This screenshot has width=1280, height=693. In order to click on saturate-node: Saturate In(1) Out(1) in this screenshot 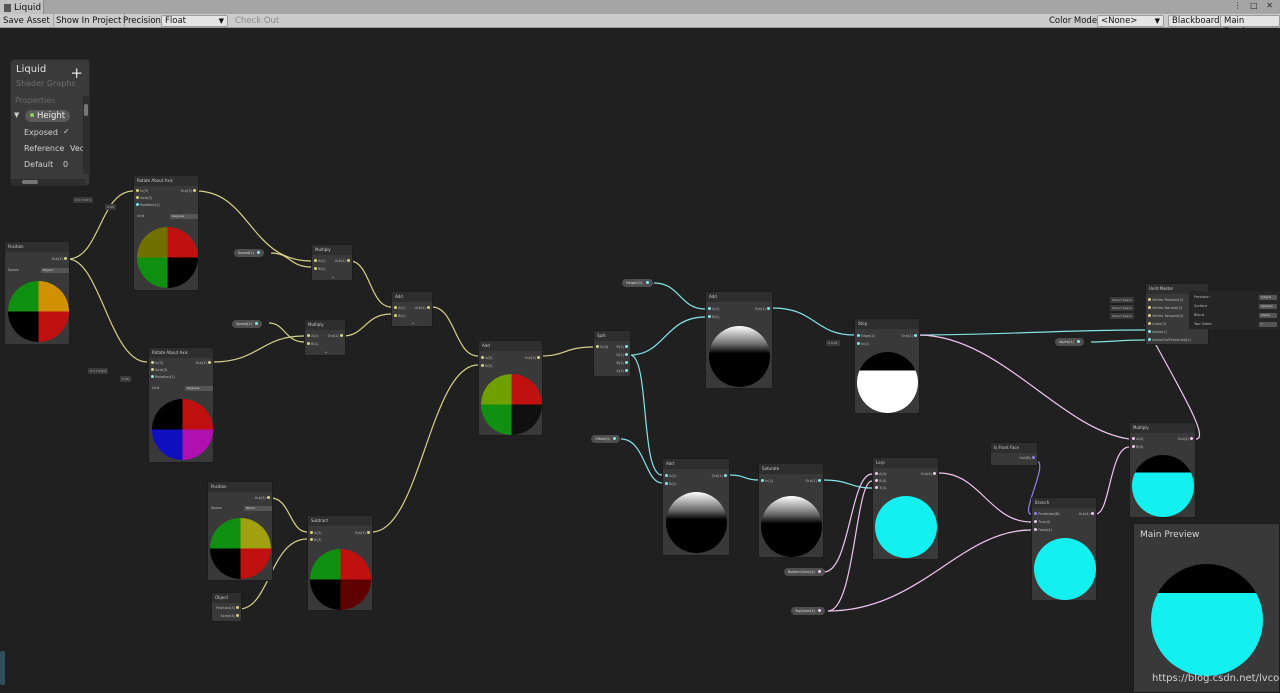, I will do `click(791, 510)`.